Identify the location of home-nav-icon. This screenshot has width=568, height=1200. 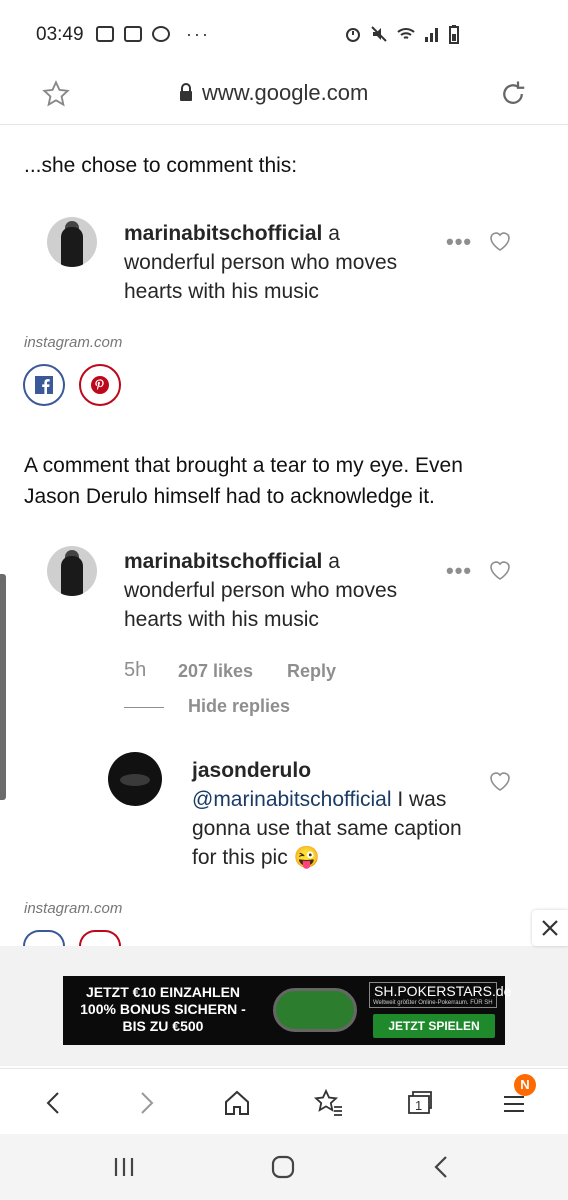
(283, 1167).